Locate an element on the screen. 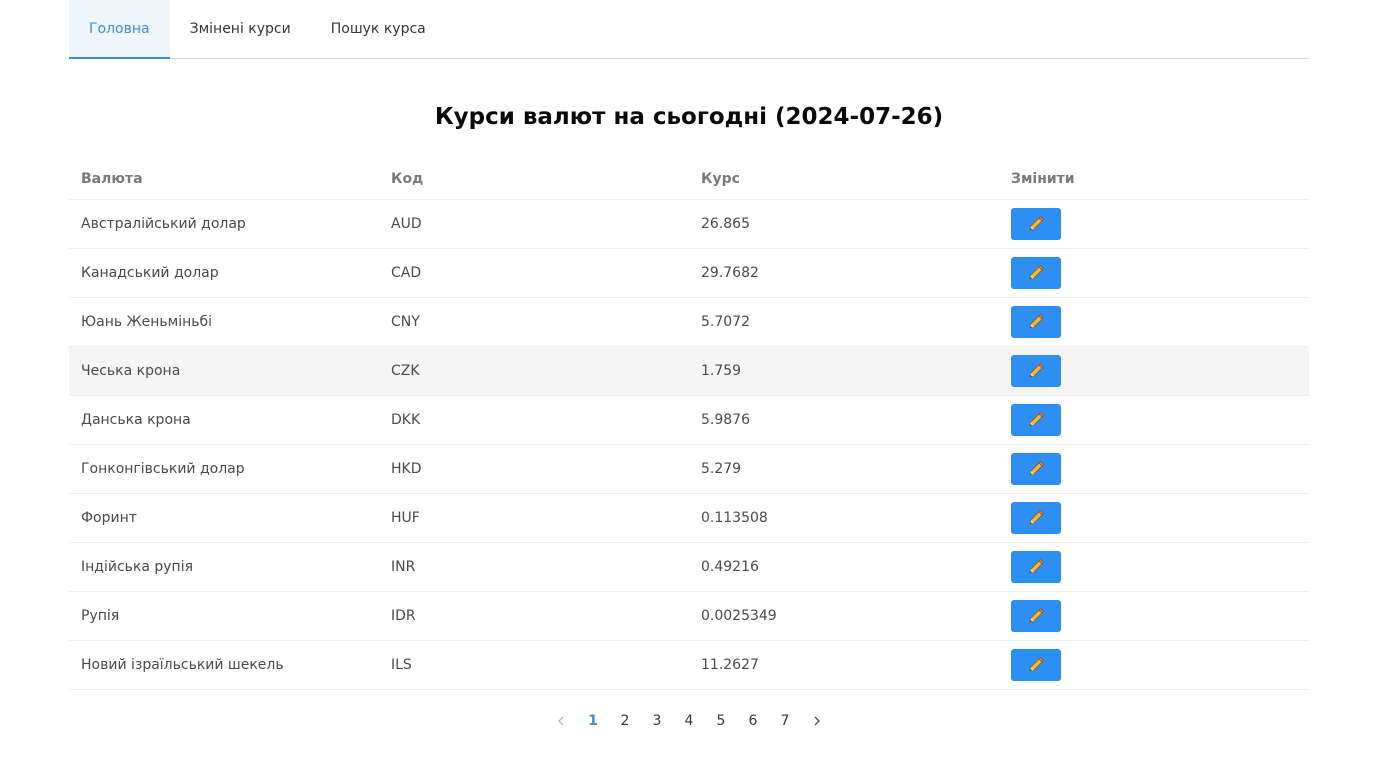 This screenshot has height=758, width=1387. chevron-right-icon is located at coordinates (817, 721).